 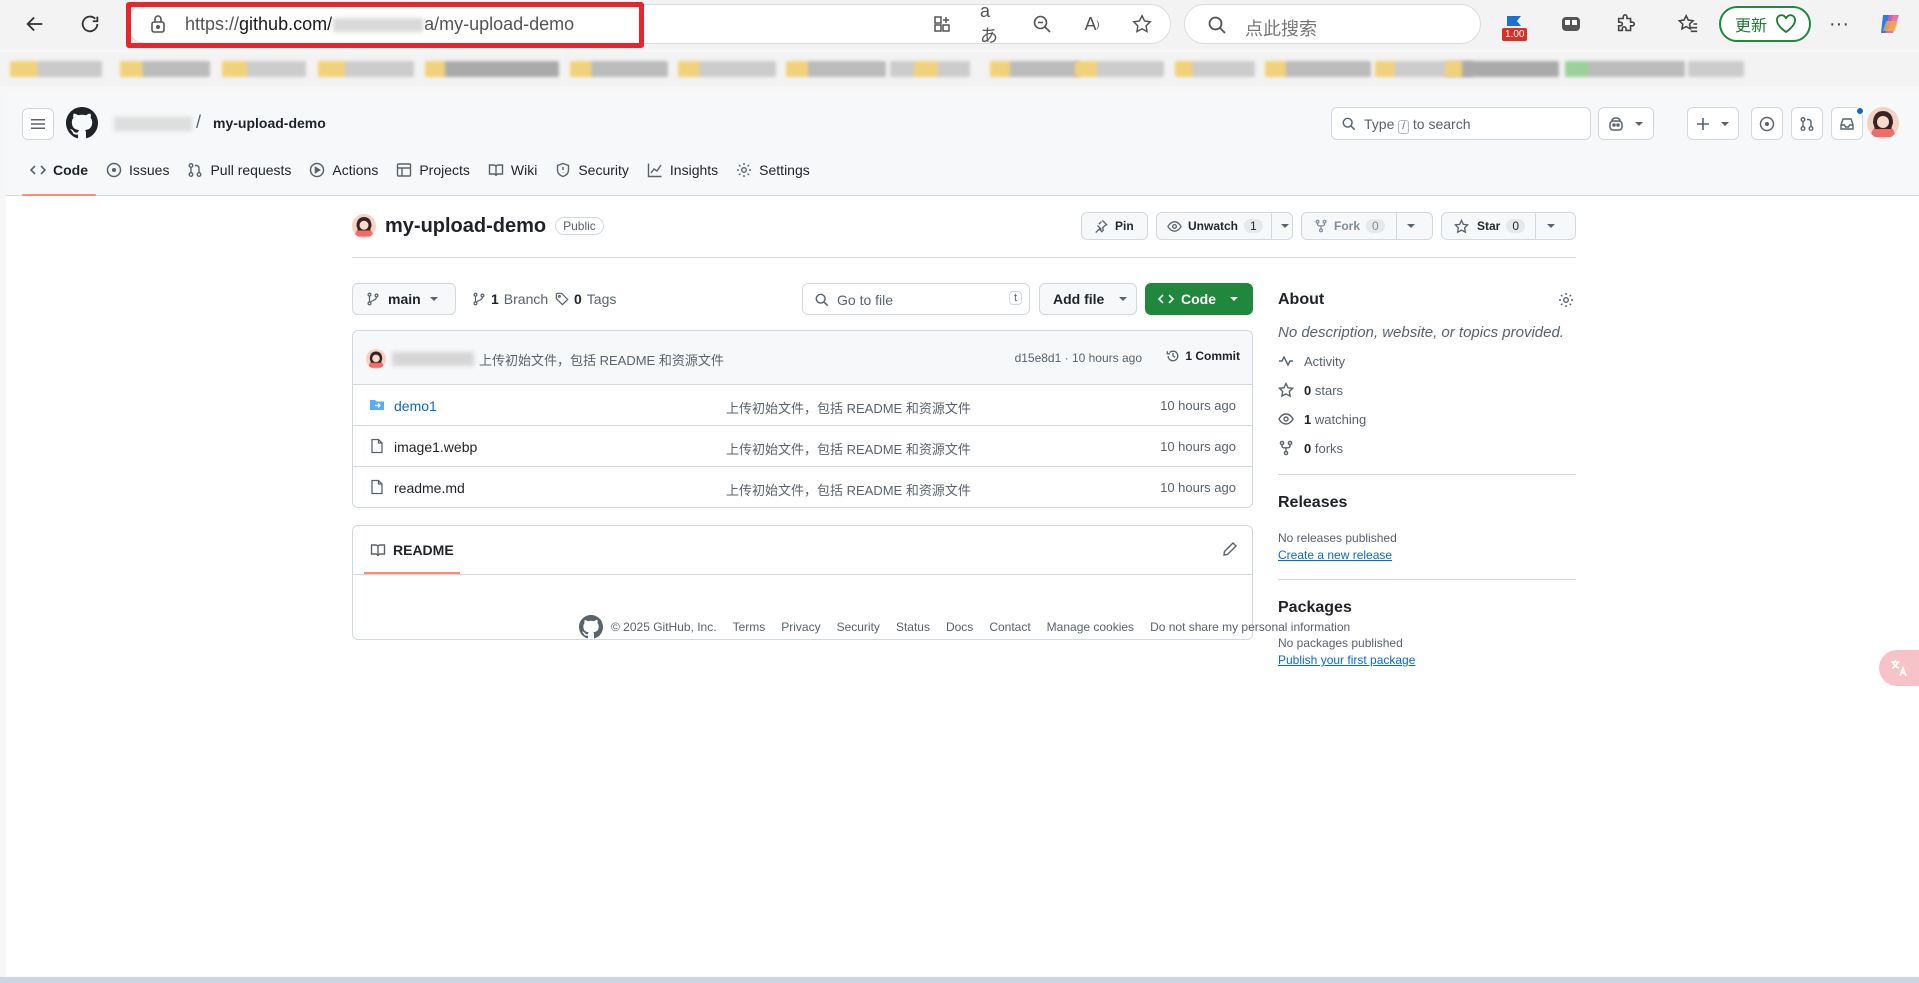 I want to click on code-button: Code, so click(x=1199, y=299).